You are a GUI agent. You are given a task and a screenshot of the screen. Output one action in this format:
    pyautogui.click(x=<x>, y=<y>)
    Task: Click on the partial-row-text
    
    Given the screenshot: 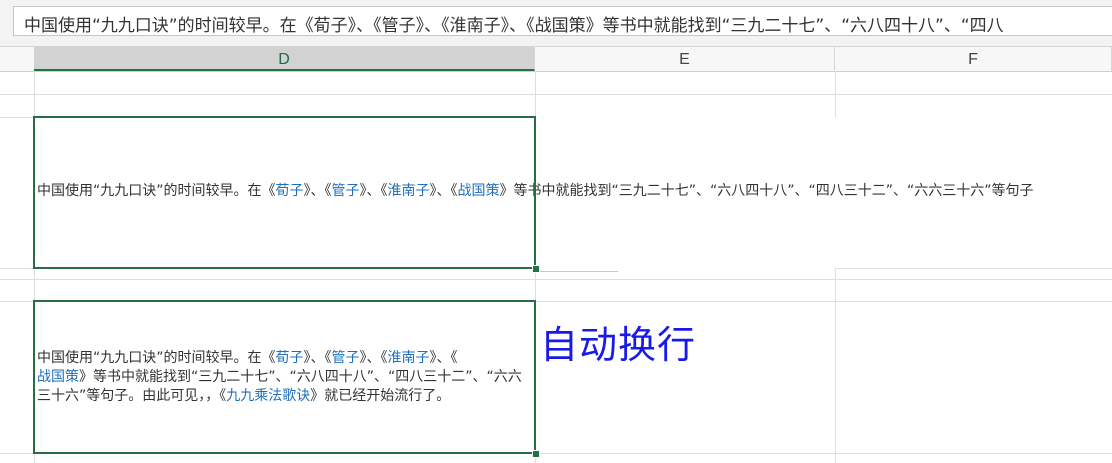 What is the action you would take?
    pyautogui.click(x=80, y=460)
    